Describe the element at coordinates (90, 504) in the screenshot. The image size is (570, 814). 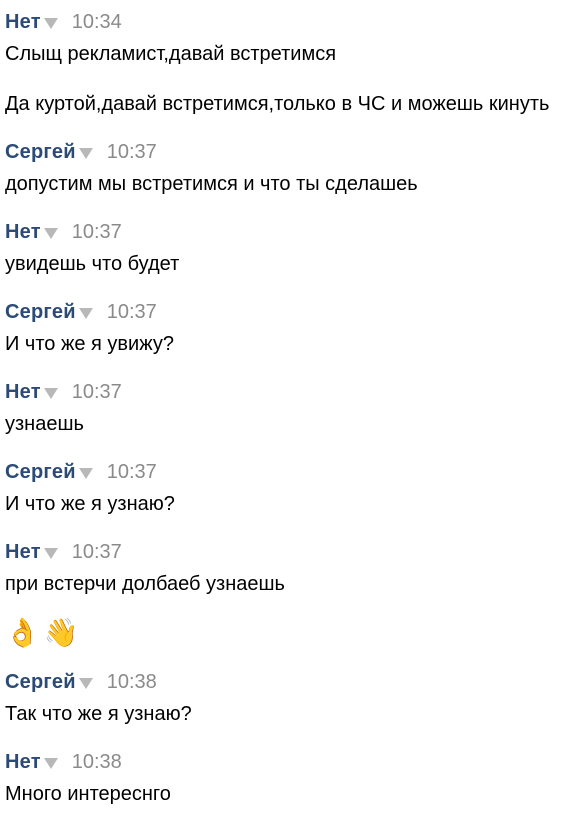
I see `message-text: И что же я узнаю?` at that location.